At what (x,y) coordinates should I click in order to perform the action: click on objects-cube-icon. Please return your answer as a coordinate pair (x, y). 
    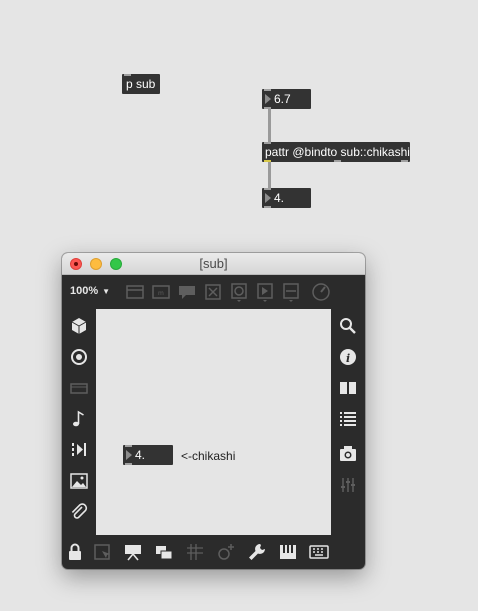
    Looking at the image, I should click on (79, 326).